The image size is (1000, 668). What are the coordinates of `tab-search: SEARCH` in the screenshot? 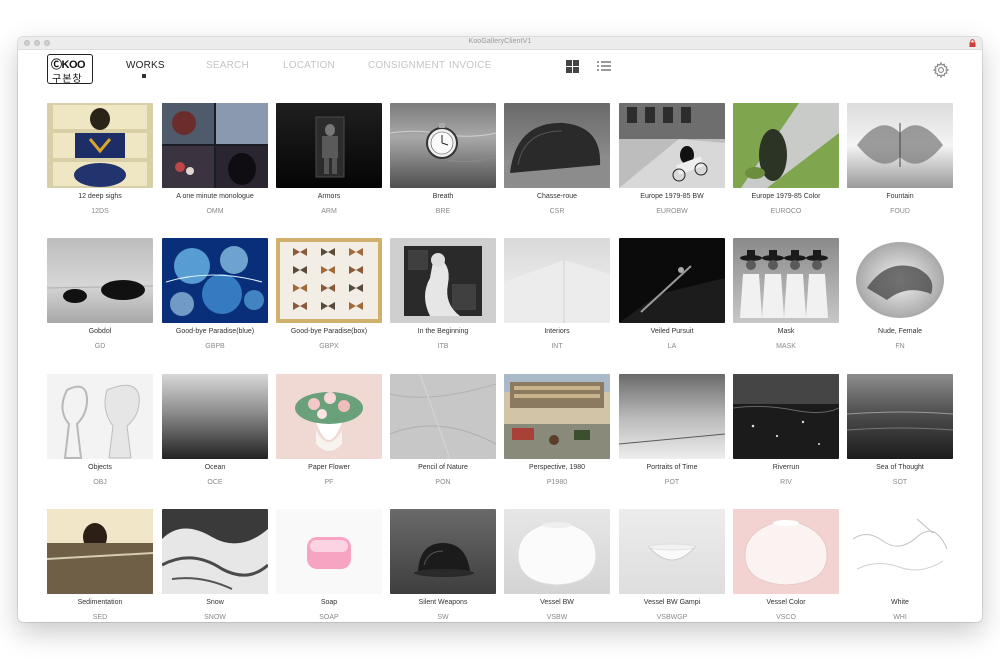 It's located at (227, 65).